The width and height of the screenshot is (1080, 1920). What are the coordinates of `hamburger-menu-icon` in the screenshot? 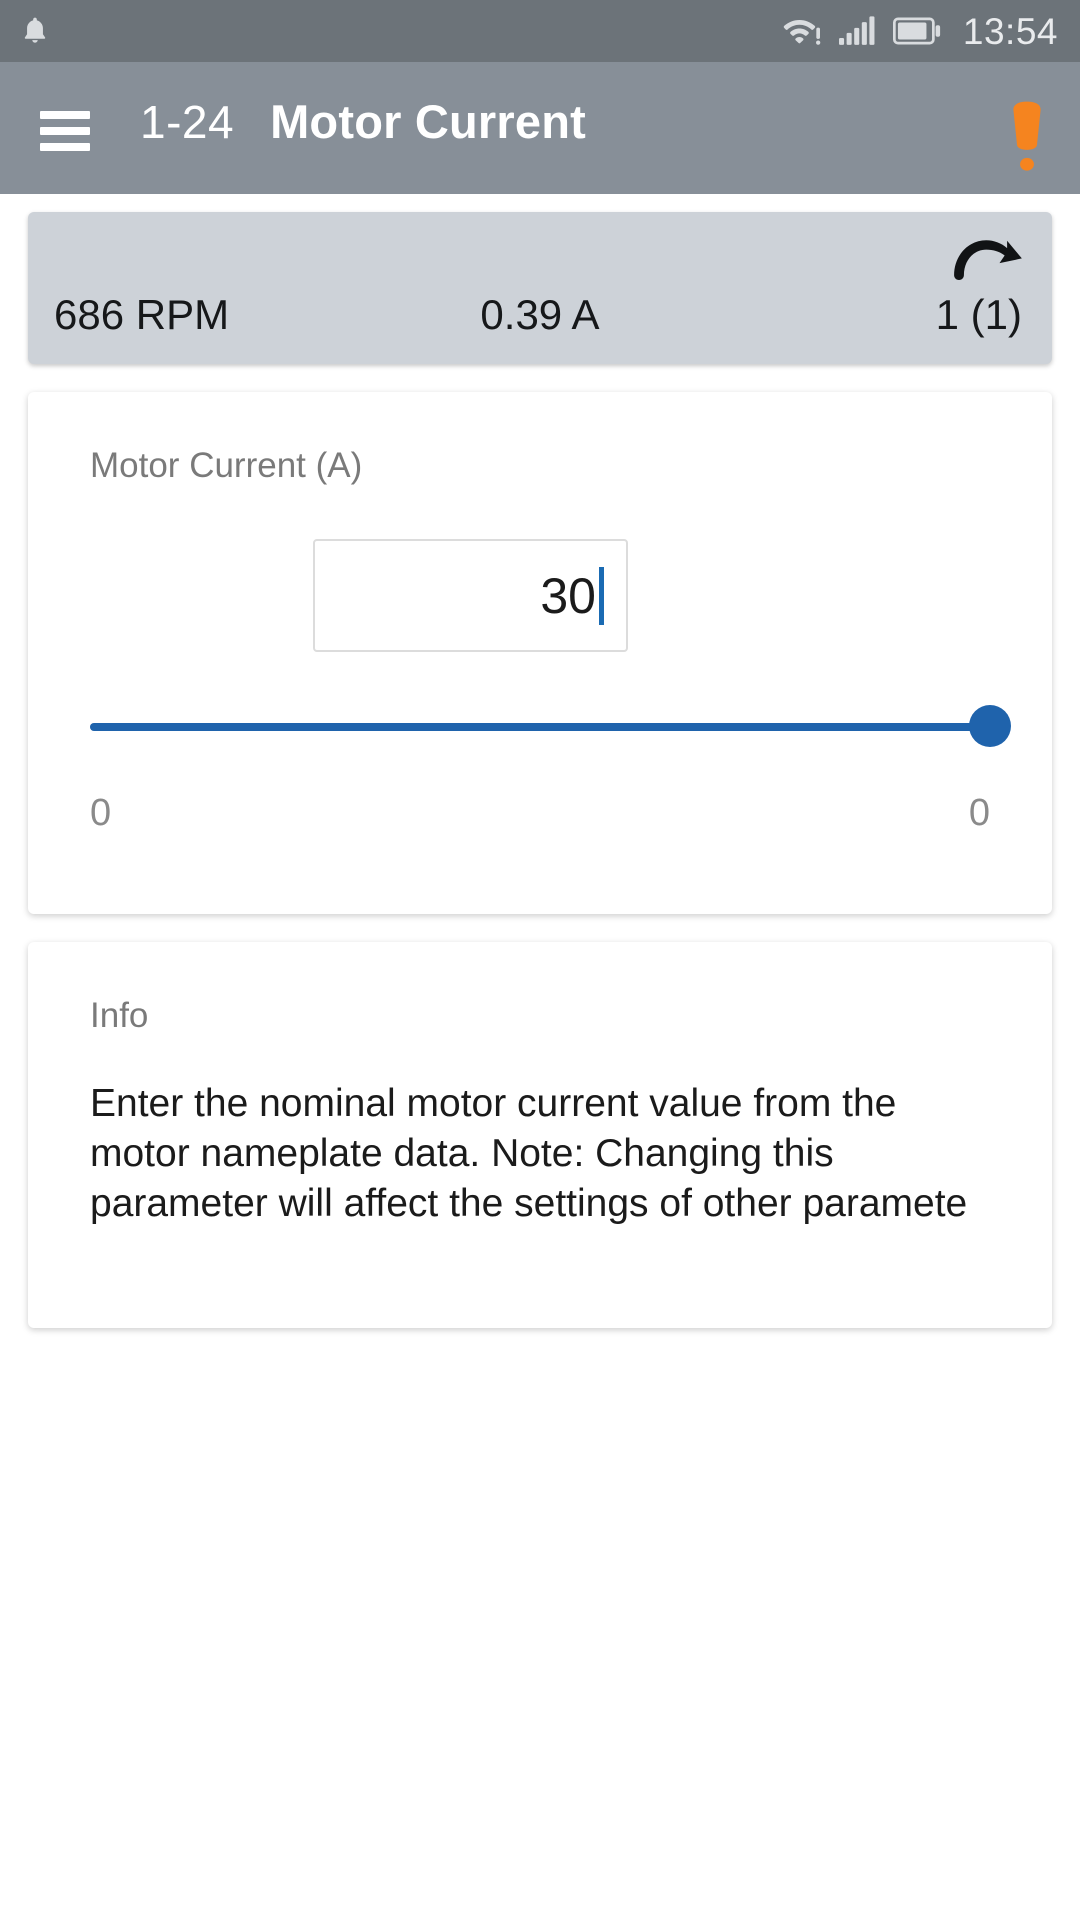 It's located at (65, 131).